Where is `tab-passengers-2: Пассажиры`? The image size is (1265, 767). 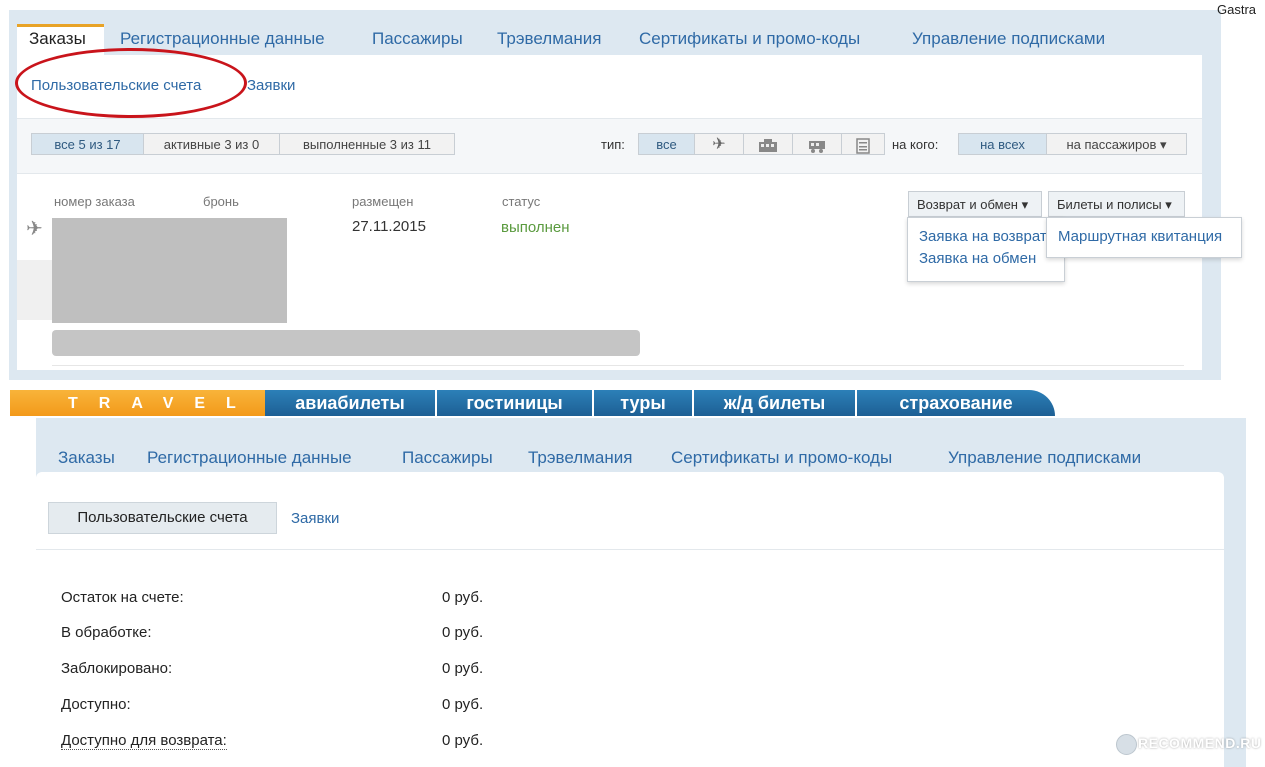
tab-passengers-2: Пассажиры is located at coordinates (447, 458).